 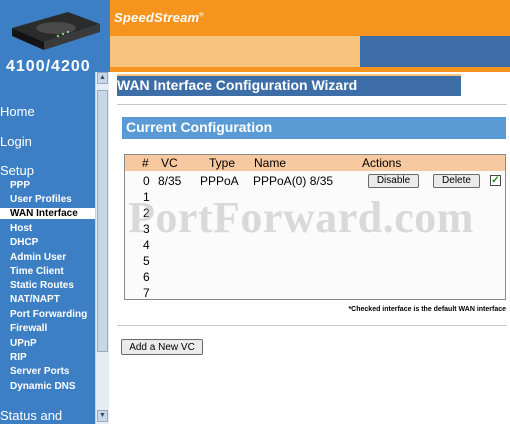 I want to click on scroll-up-icon: ▲, so click(x=102, y=78).